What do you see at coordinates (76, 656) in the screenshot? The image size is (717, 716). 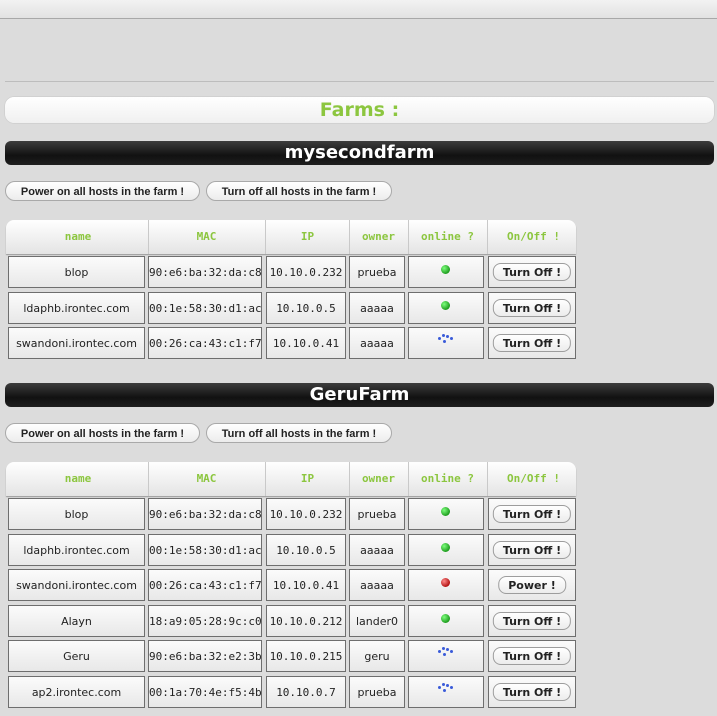 I see `table-cell-name: Geru` at bounding box center [76, 656].